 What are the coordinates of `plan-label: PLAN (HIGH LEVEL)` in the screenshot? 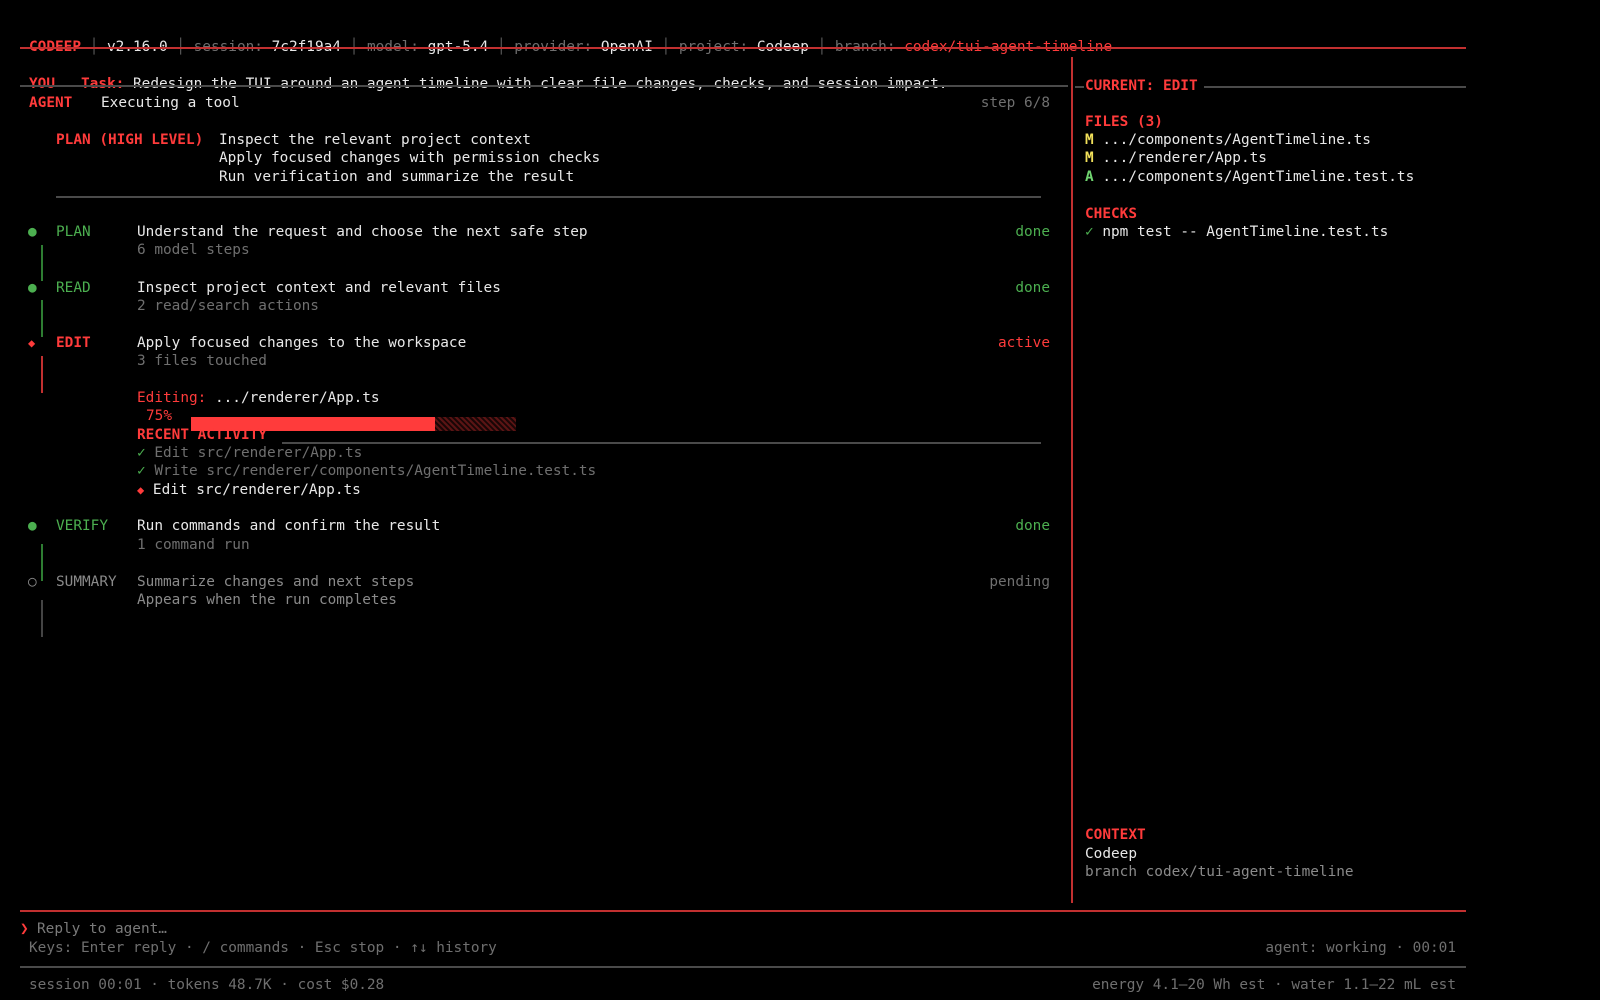 It's located at (130, 140).